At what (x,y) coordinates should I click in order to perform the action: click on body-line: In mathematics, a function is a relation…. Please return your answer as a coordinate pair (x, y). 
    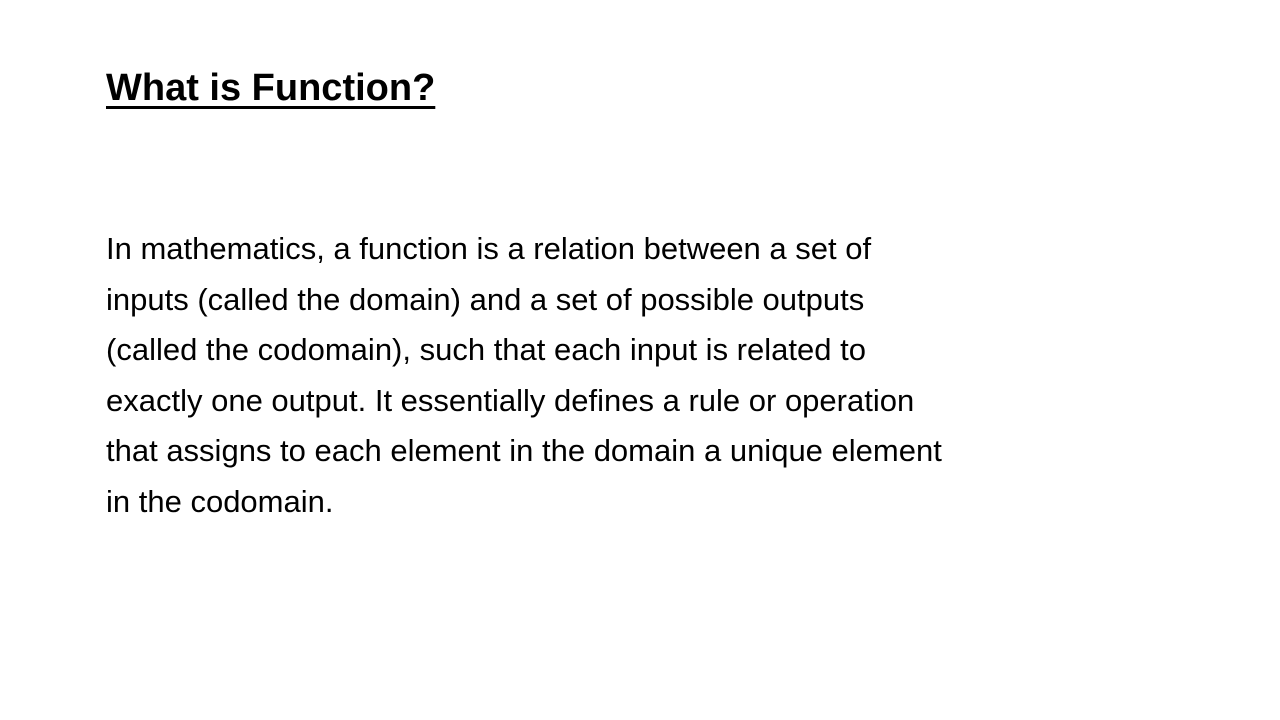
    Looking at the image, I should click on (489, 248).